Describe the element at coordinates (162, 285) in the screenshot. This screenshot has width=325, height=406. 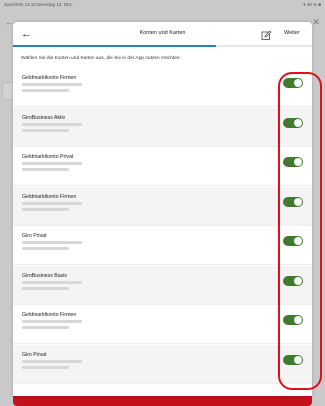
I see `account-row: GiroBusiness Basis` at that location.